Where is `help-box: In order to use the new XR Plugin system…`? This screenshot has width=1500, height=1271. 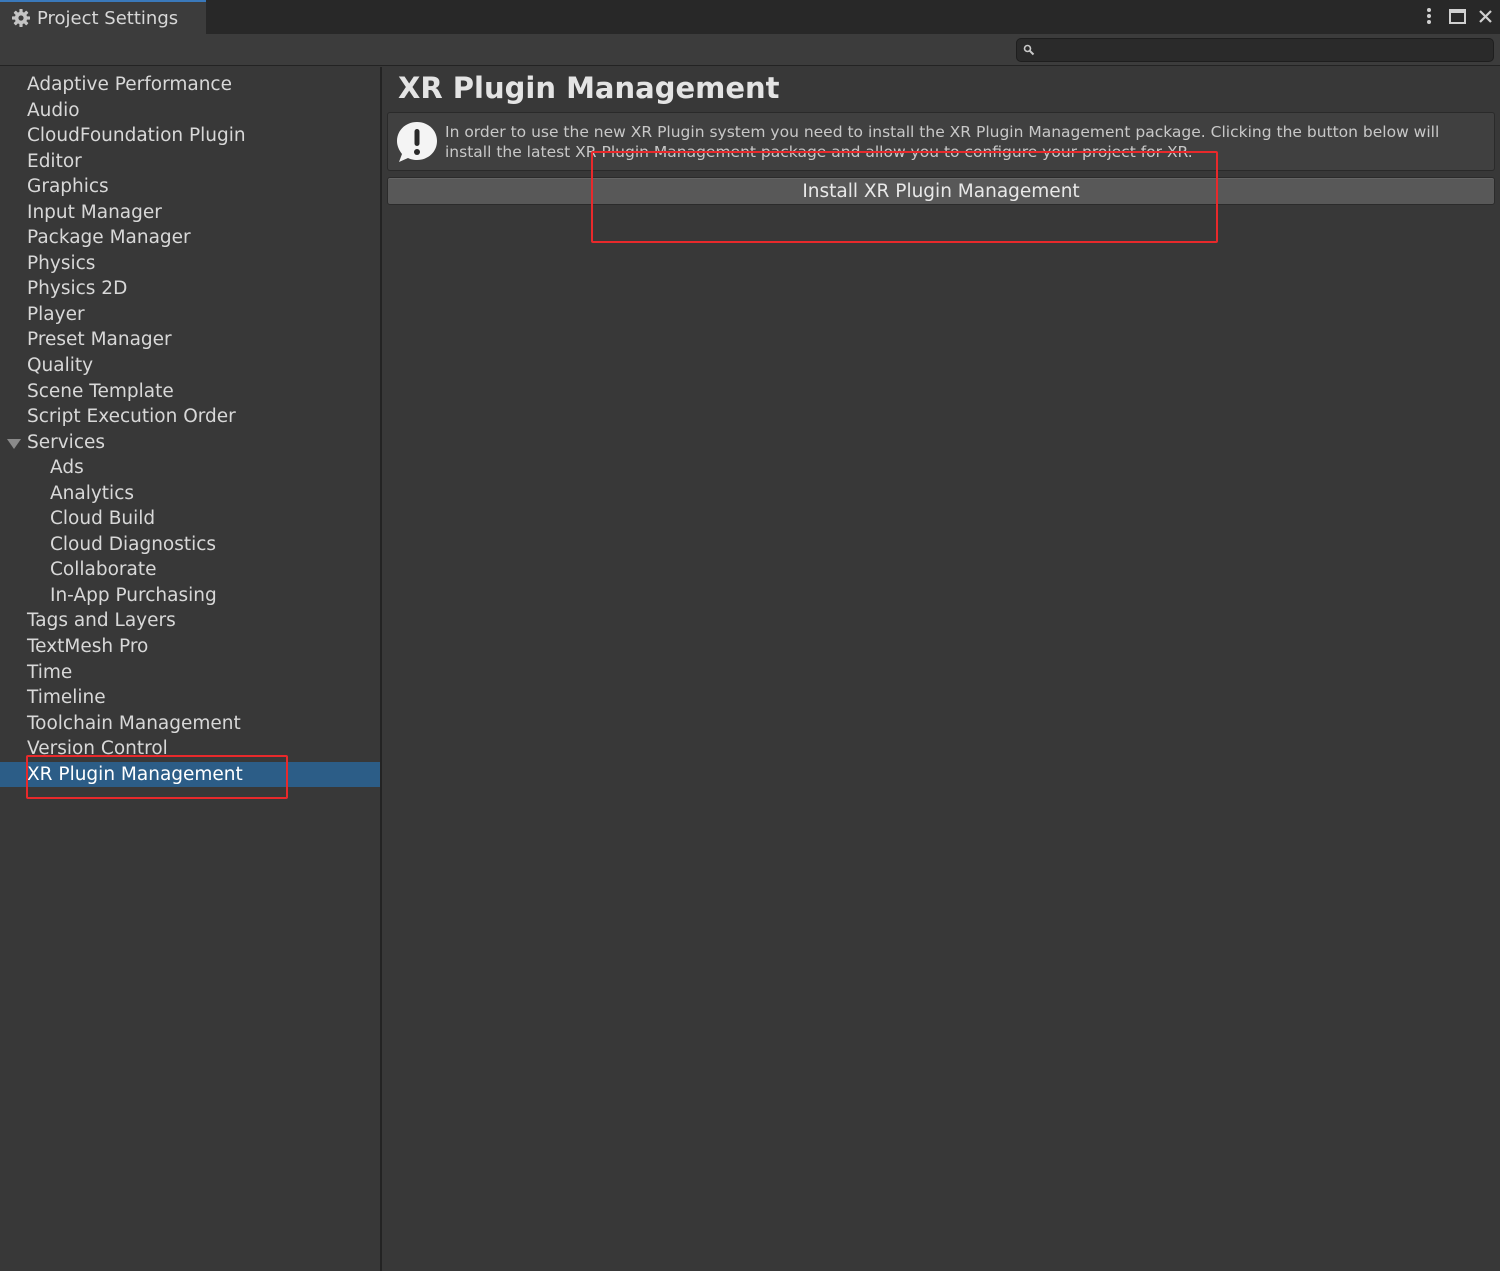
help-box: In order to use the new XR Plugin system… is located at coordinates (941, 141).